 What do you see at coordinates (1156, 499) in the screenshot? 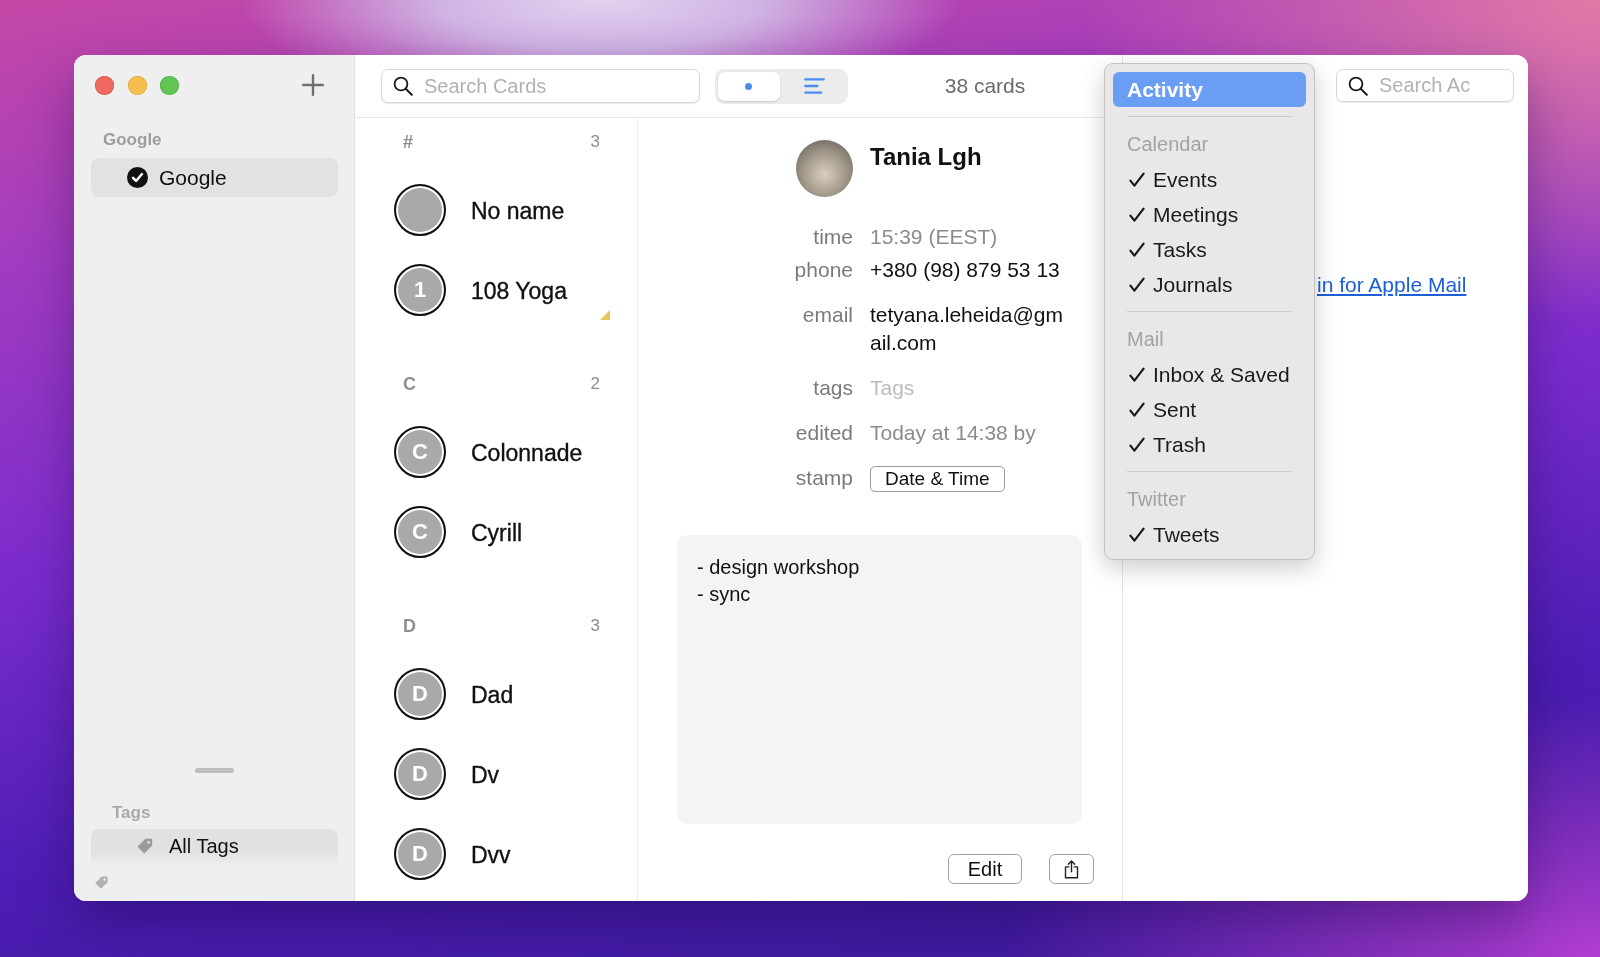
I see `menu-section-title: Twitter` at bounding box center [1156, 499].